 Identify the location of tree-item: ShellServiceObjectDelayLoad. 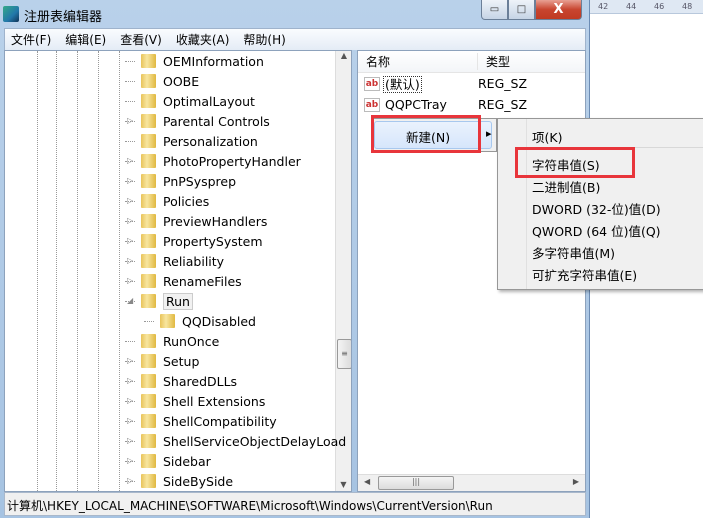
(243, 441).